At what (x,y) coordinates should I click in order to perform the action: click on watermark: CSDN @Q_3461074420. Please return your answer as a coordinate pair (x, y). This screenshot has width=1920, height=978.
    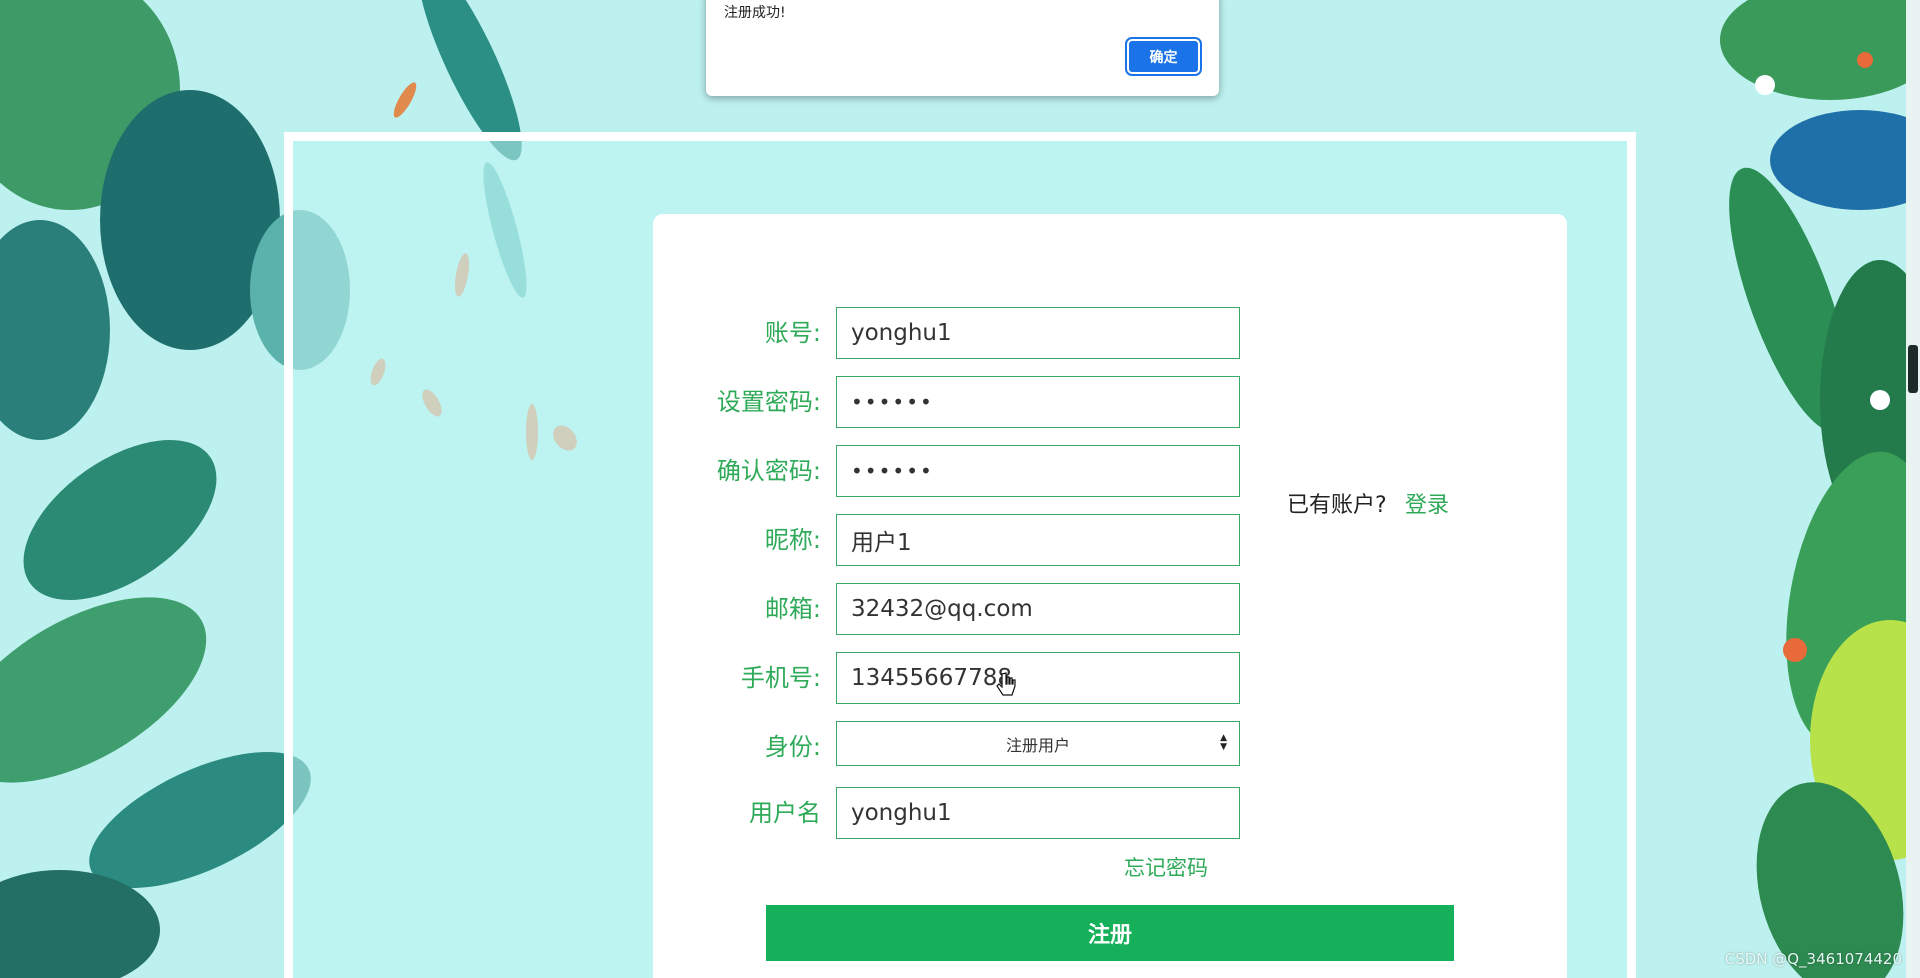
    Looking at the image, I should click on (1813, 959).